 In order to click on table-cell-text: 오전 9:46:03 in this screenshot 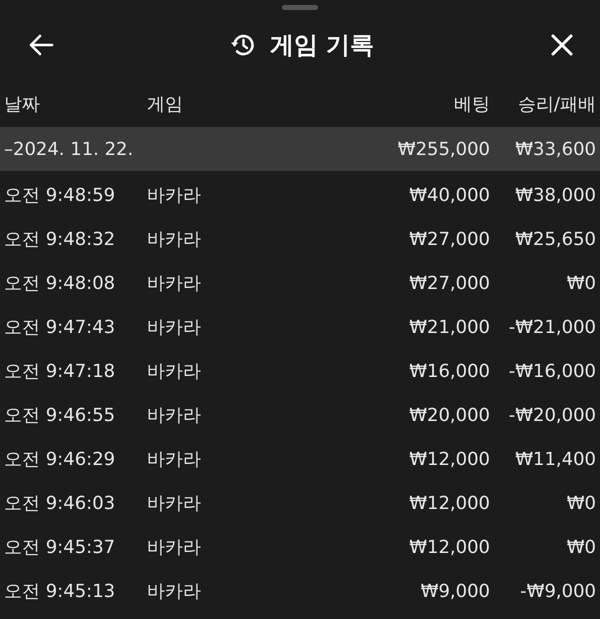, I will do `click(60, 503)`.